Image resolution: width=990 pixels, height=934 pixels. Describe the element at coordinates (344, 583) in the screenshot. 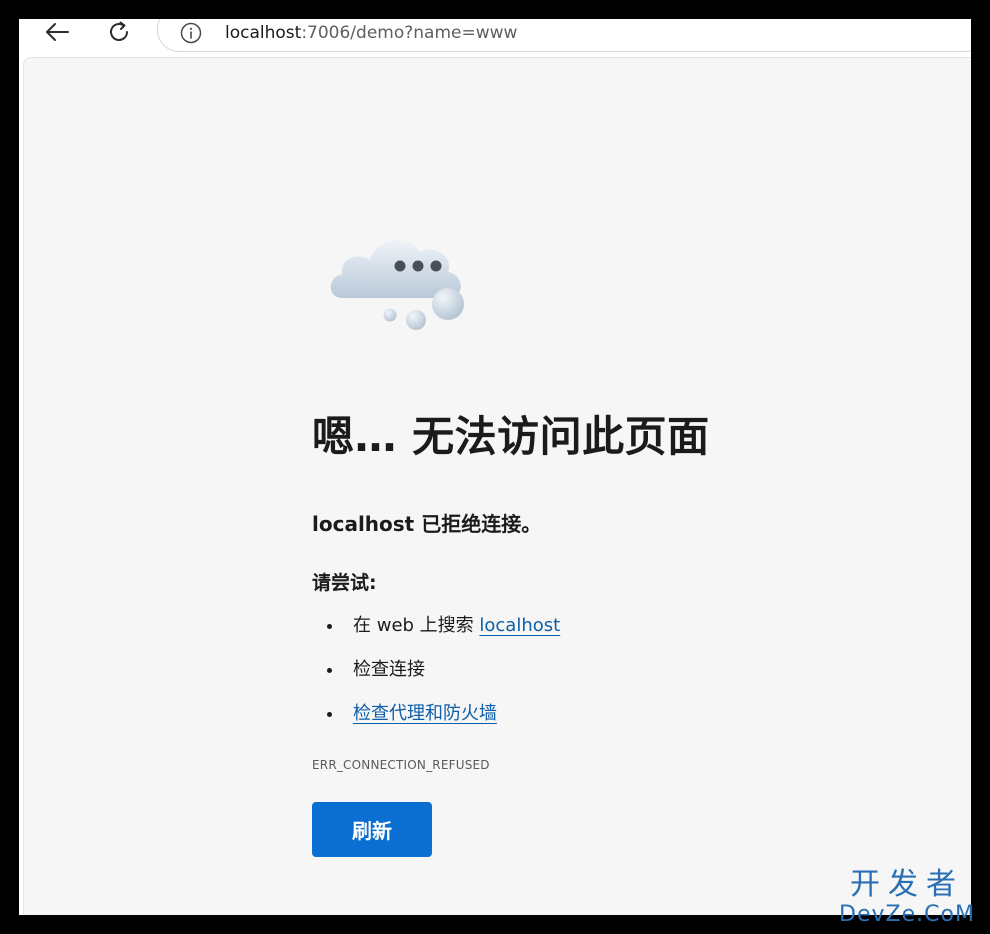

I see `try-label: 请尝试:` at that location.